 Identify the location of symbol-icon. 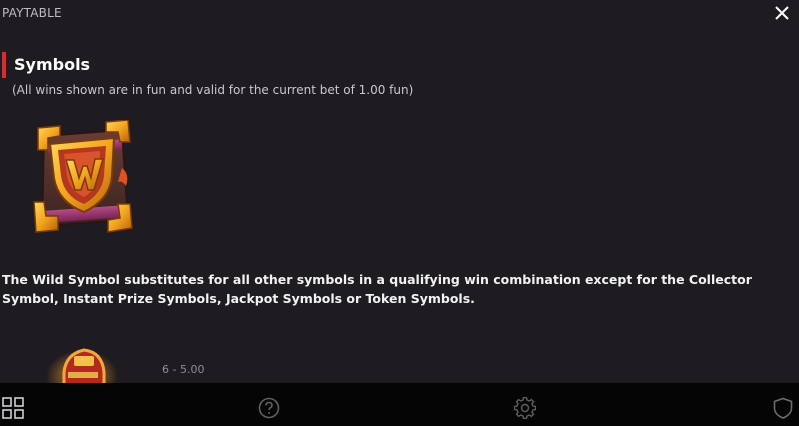
(82, 363).